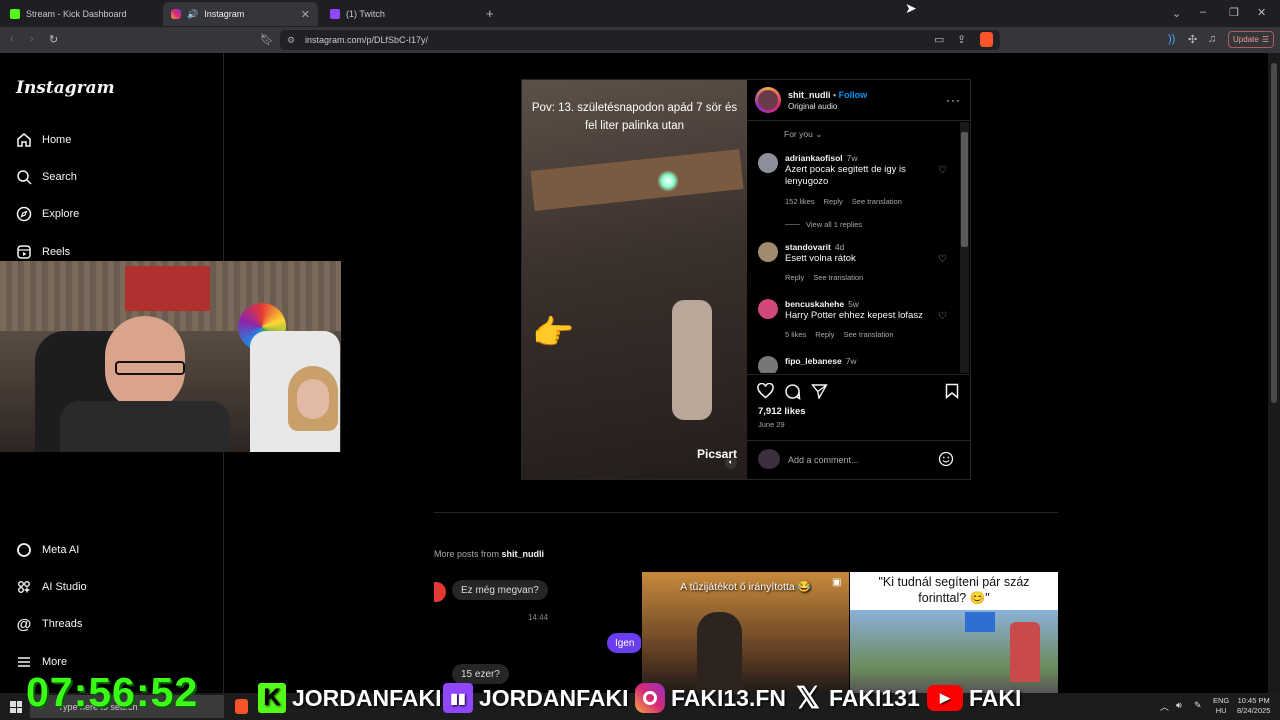 The width and height of the screenshot is (1280, 720). What do you see at coordinates (800, 201) in the screenshot?
I see `comment-likes: 152 likes` at bounding box center [800, 201].